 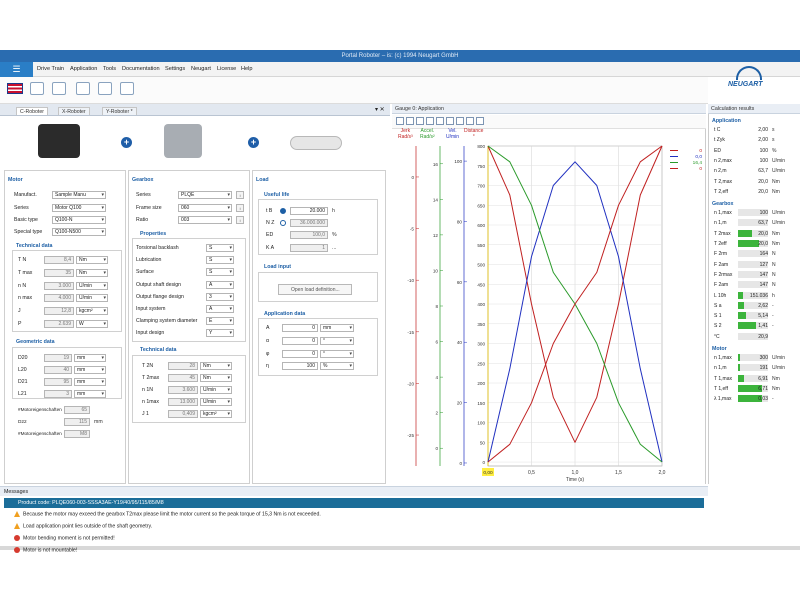 What do you see at coordinates (59, 88) in the screenshot?
I see `units-icon` at bounding box center [59, 88].